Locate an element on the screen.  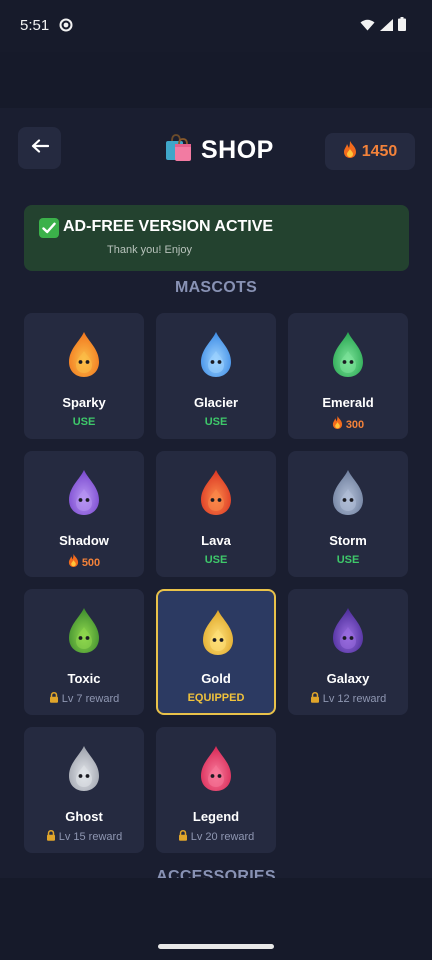
mascot-card-ghost: Ghost Lv 15 reward is located at coordinates (84, 790).